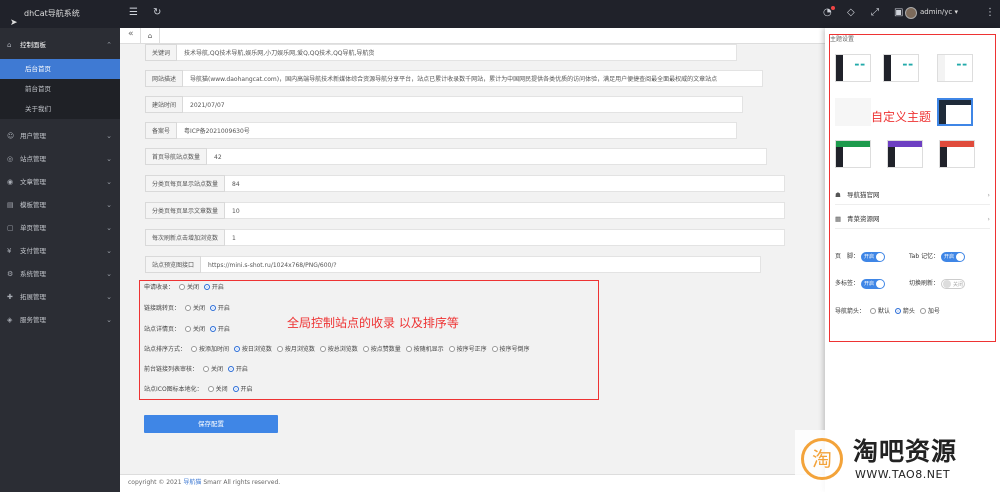 This screenshot has height=492, width=1000. What do you see at coordinates (9, 251) in the screenshot?
I see `payment-icon: ¥` at bounding box center [9, 251].